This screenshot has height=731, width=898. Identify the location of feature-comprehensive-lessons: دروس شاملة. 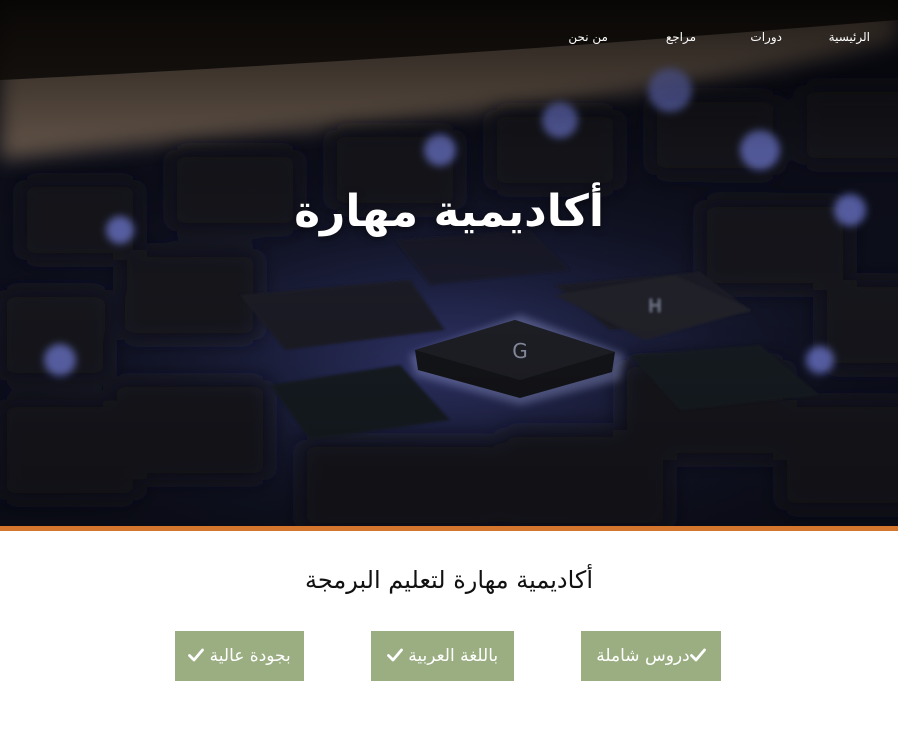
(651, 656).